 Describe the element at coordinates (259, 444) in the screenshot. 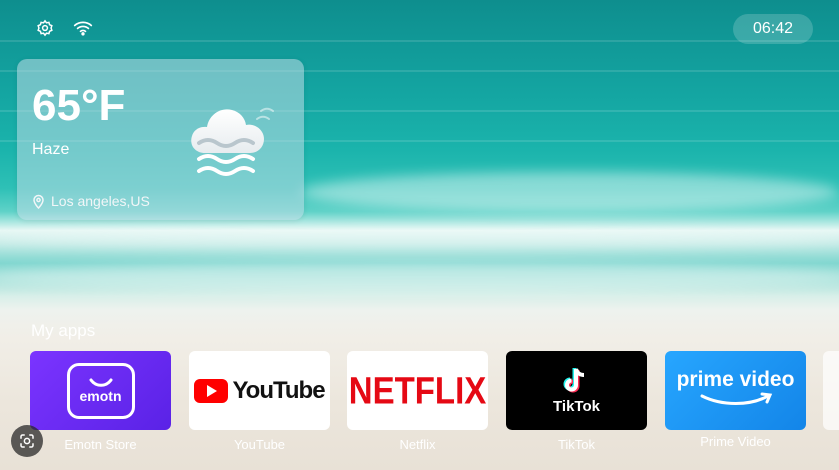

I see `app-label-youtube: YouTube` at that location.